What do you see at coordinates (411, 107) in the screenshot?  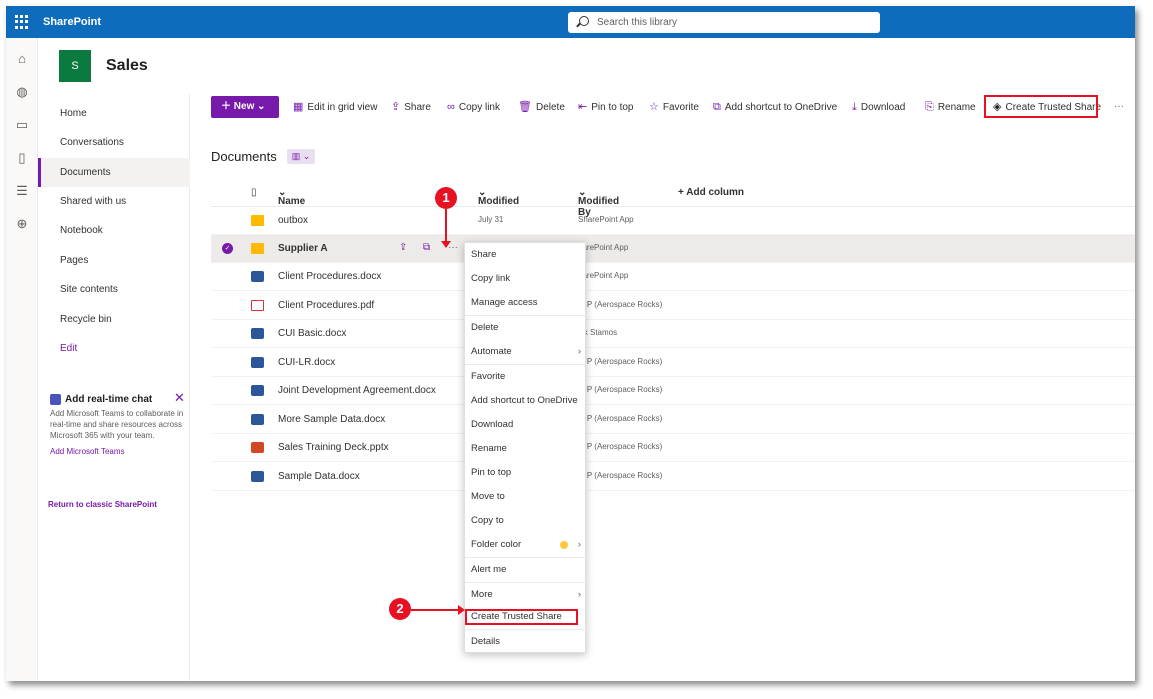 I see `share-button: ⇪ Share` at bounding box center [411, 107].